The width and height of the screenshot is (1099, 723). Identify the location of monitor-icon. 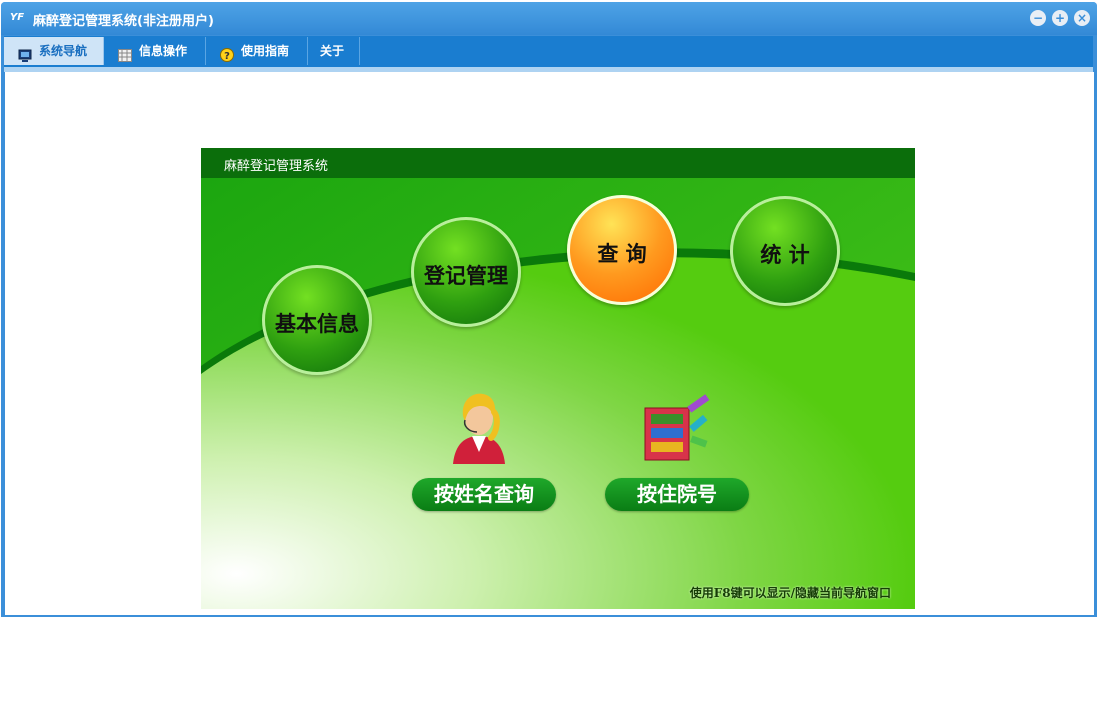
(25, 53).